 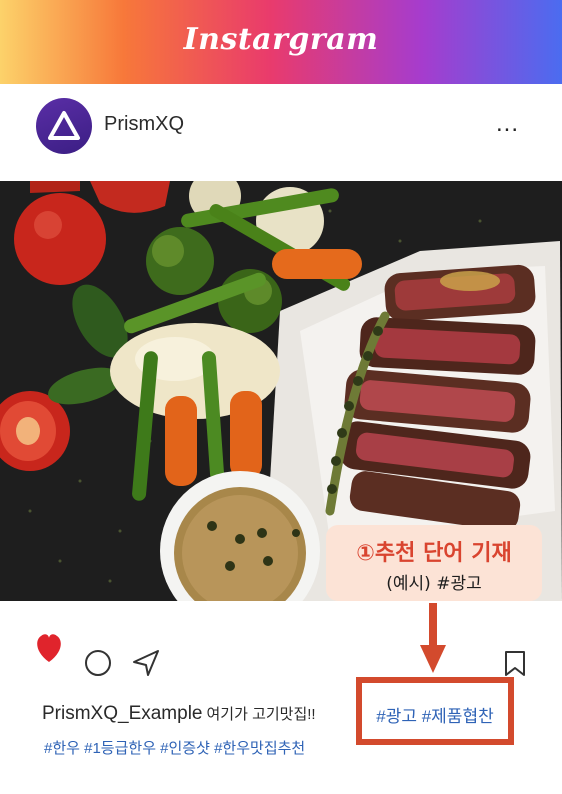 I want to click on recommendation-callout: ①추천 단어 기재 (예시) #광고, so click(x=434, y=563).